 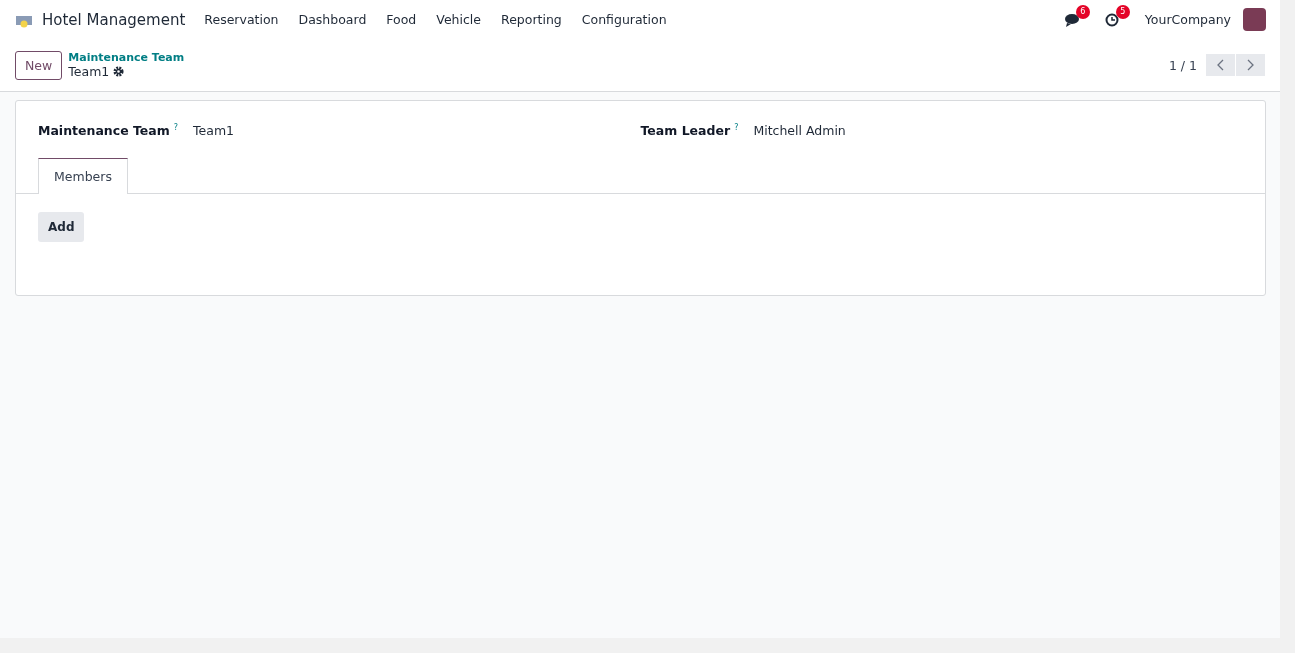 I want to click on field-value: Mitchell Admin, so click(x=799, y=130).